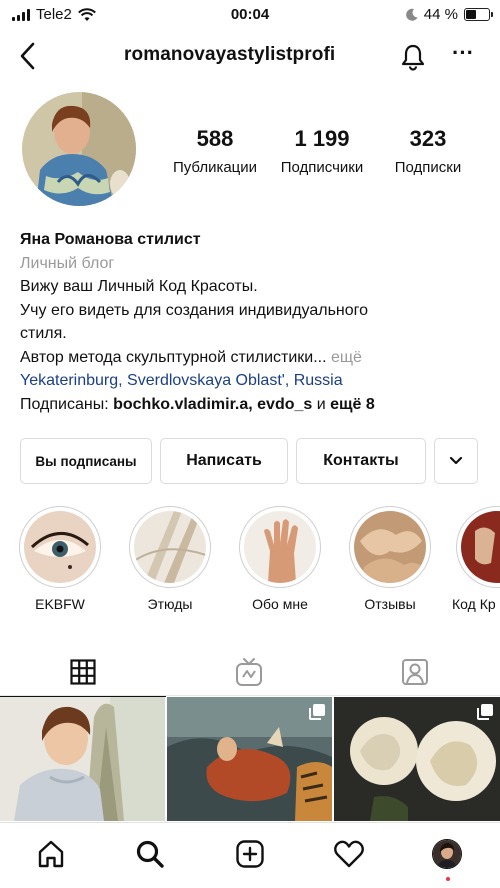 The height and width of the screenshot is (888, 500). What do you see at coordinates (352, 404) in the screenshot?
I see `followed-by-more: ещё 8` at bounding box center [352, 404].